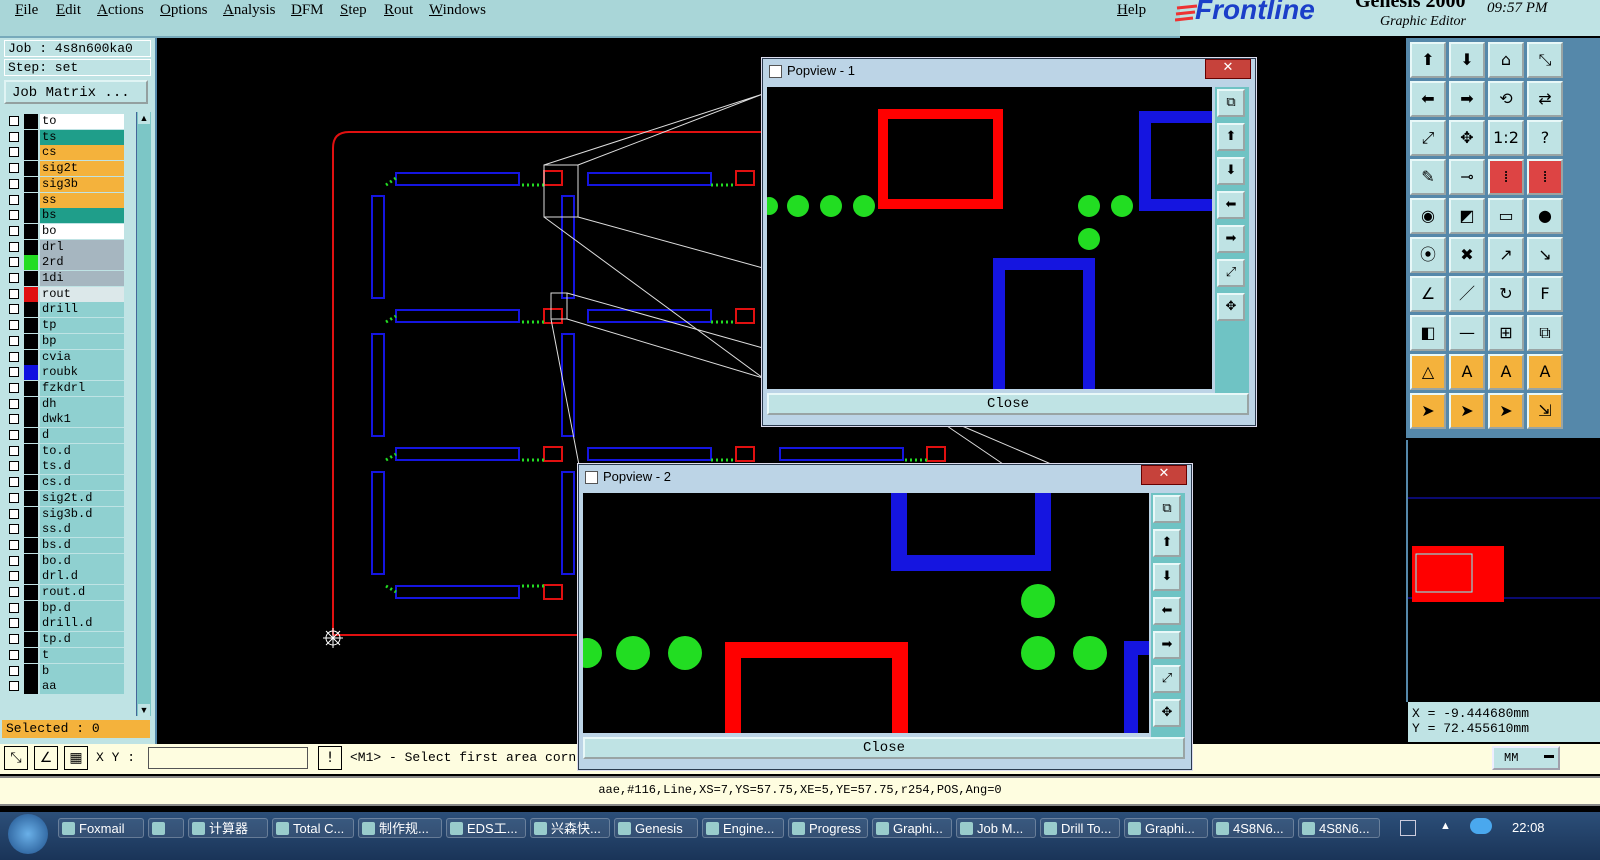 The width and height of the screenshot is (1600, 860). I want to click on scroll-down-icon: ▼, so click(144, 710).